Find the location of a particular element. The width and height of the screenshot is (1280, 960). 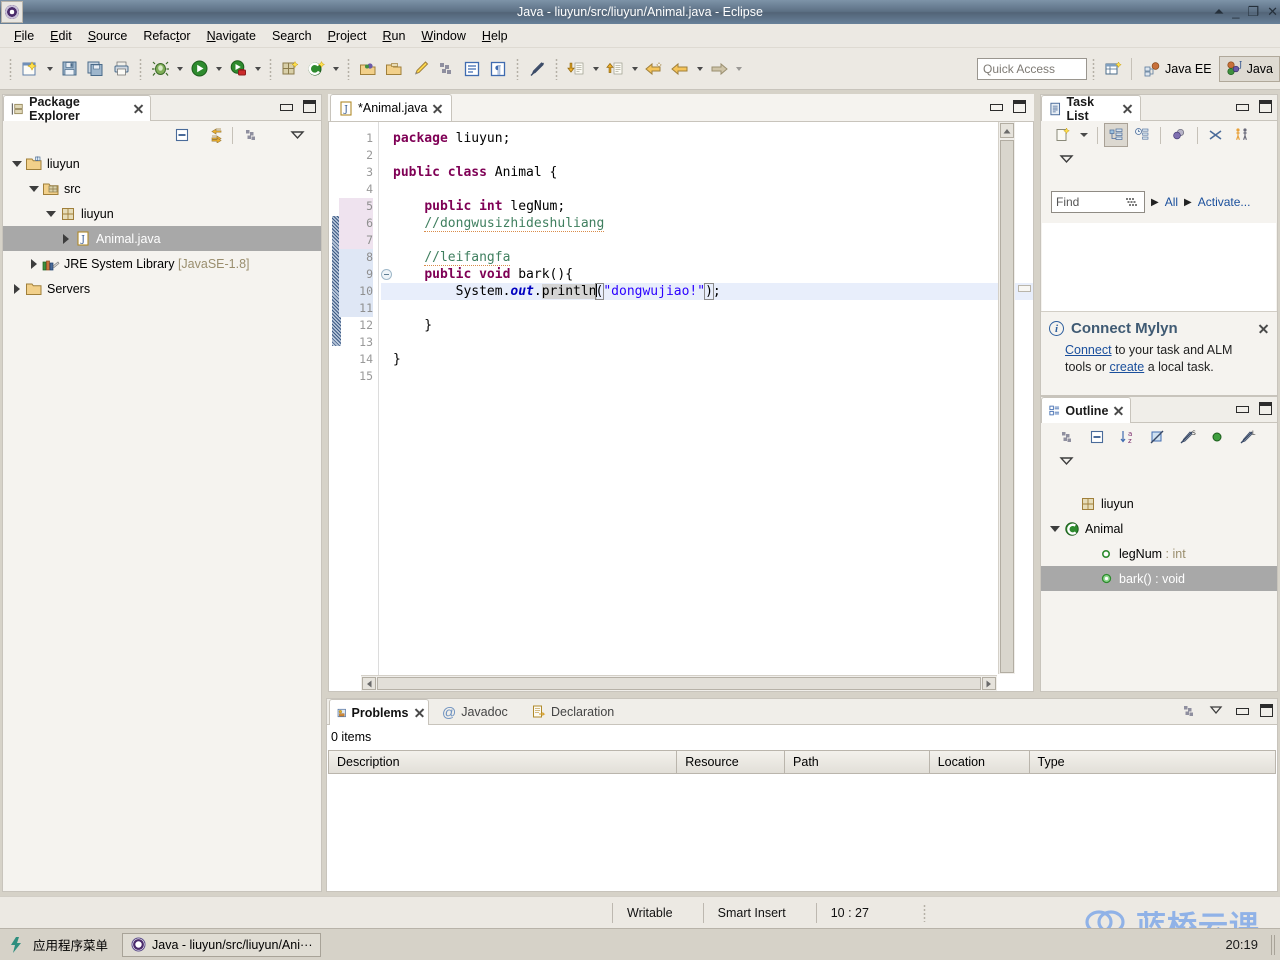

shade-button: ⏶ is located at coordinates (1219, 12).